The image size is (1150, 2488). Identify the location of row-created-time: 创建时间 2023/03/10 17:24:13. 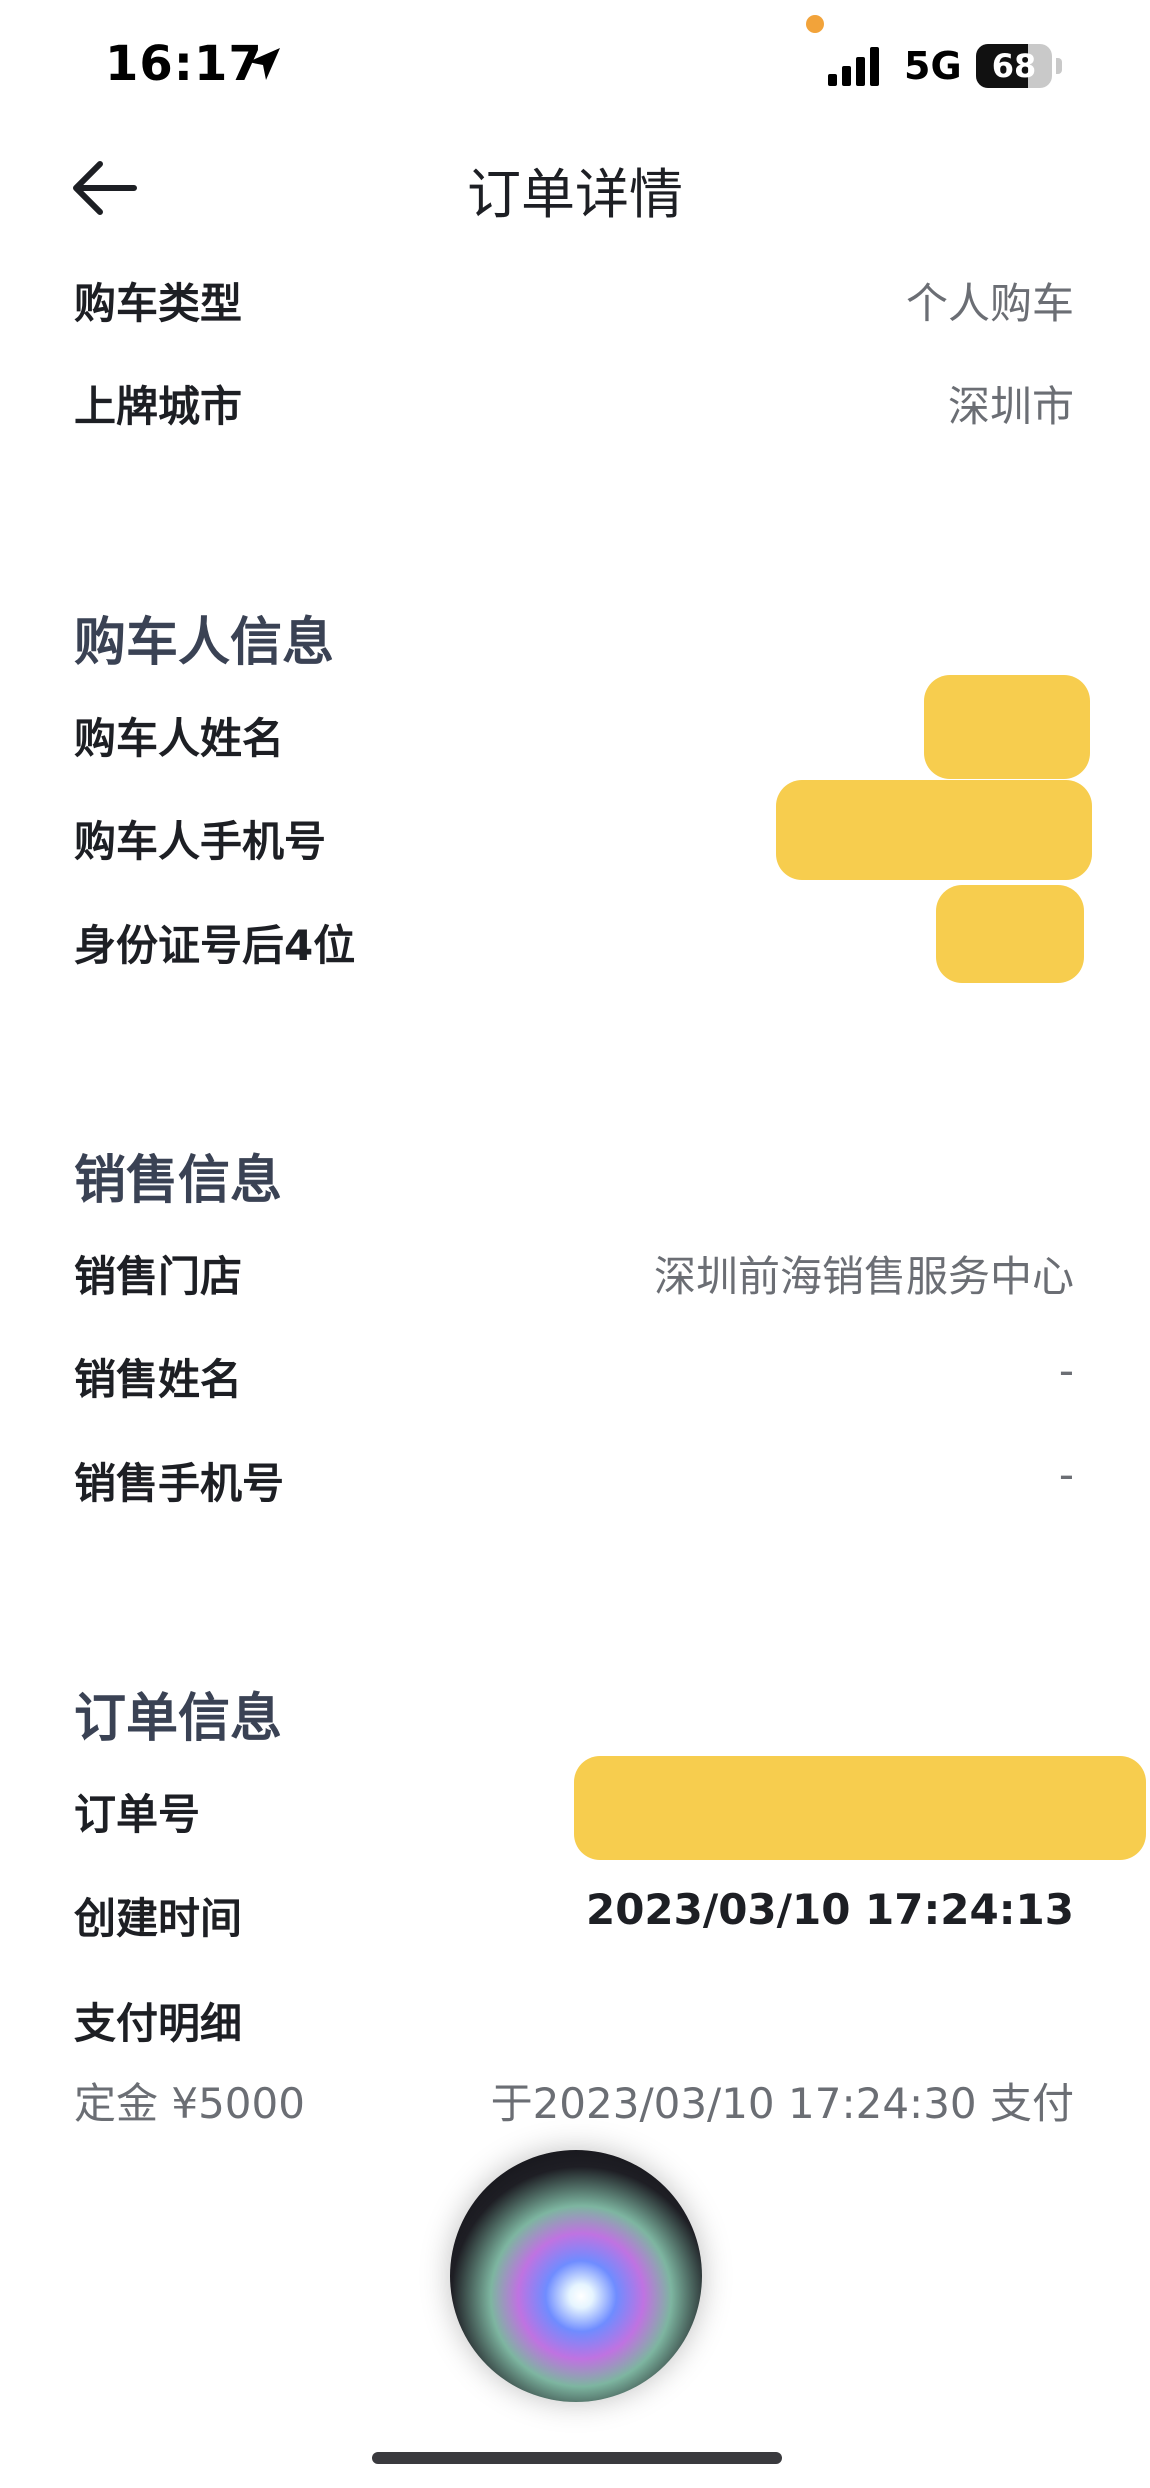
(574, 1920).